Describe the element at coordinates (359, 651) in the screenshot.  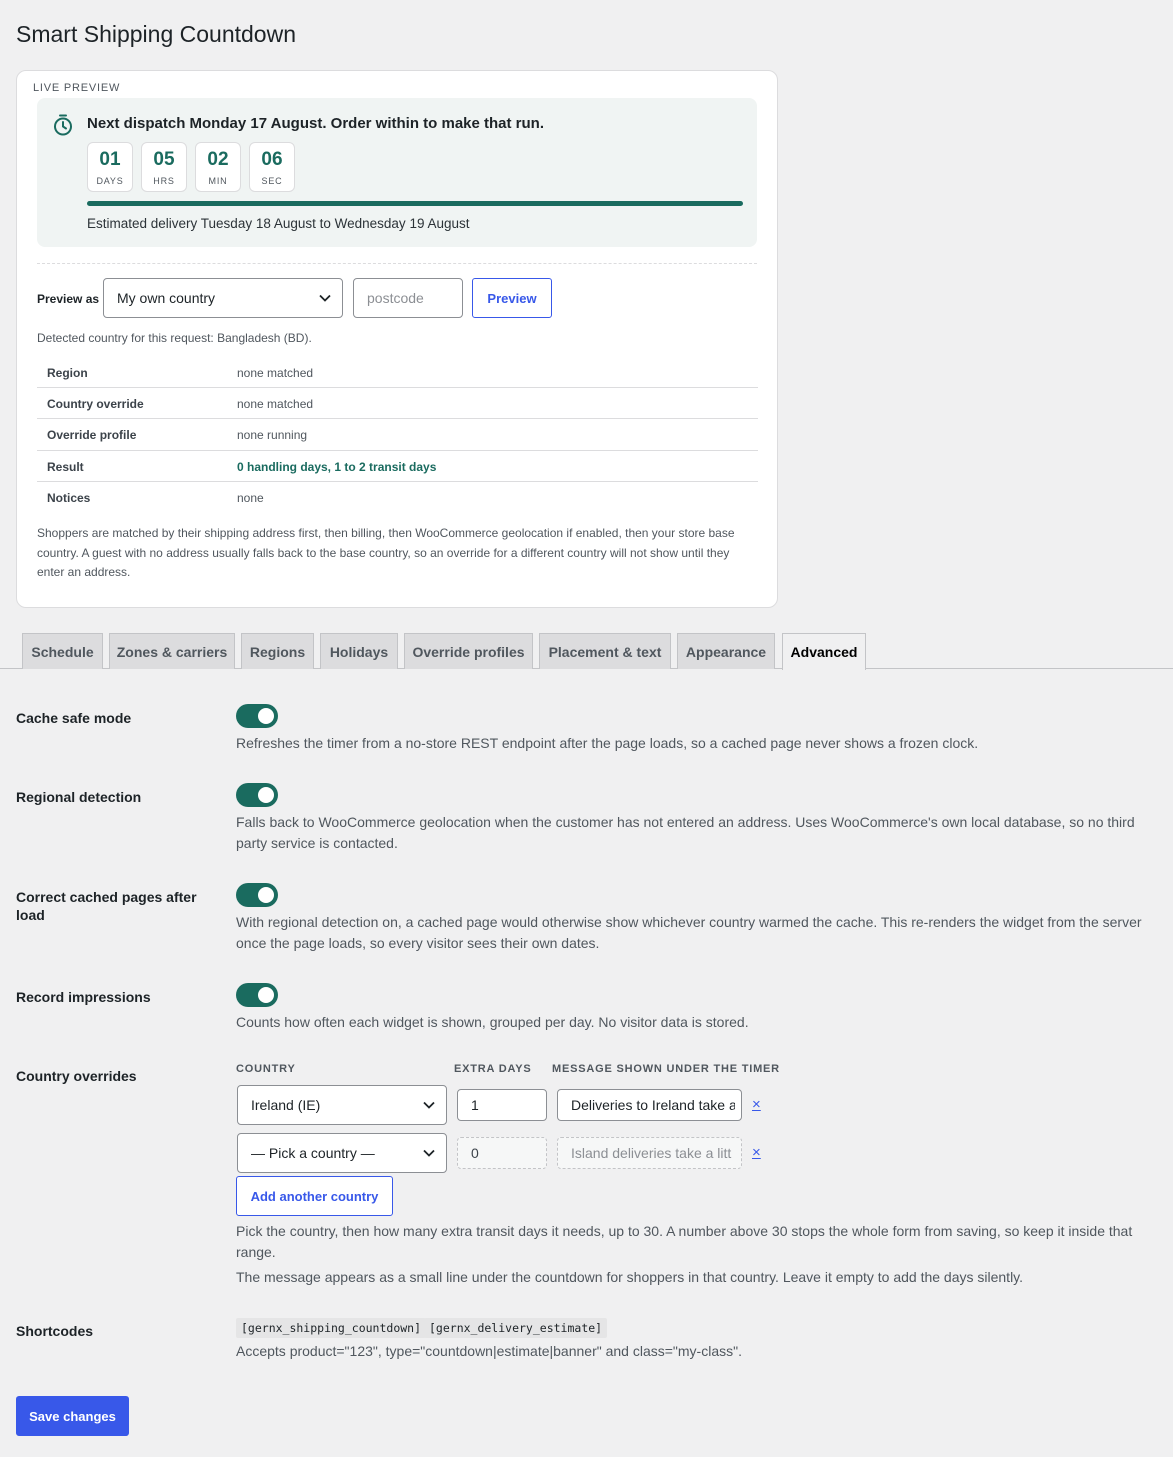
I see `tab-holidays: Holidays` at that location.